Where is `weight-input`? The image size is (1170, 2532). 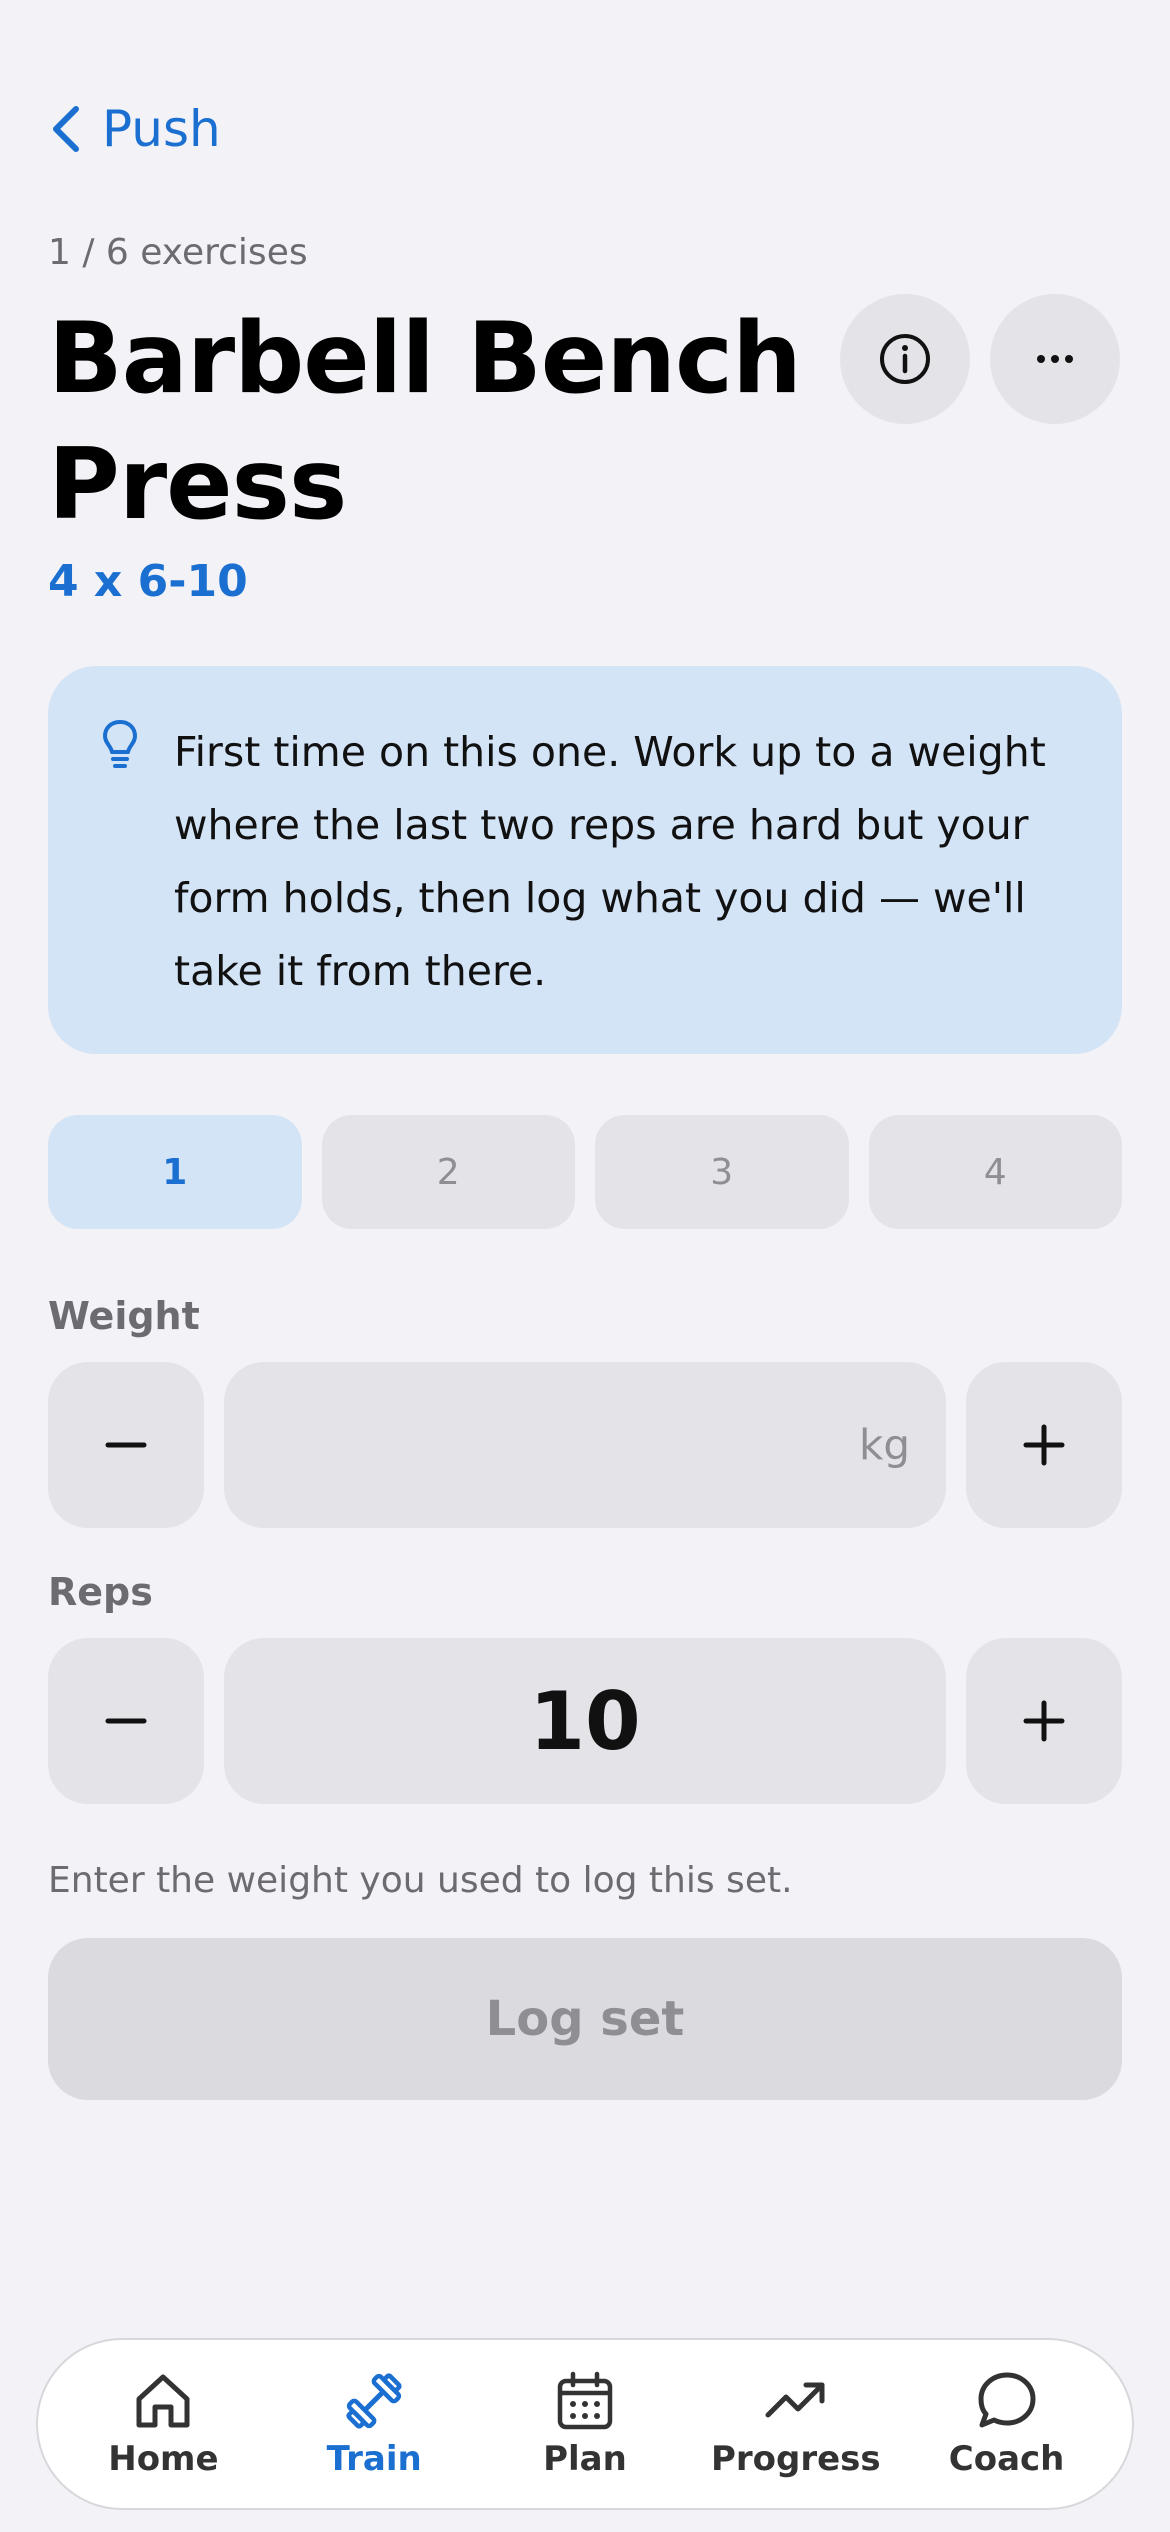
weight-input is located at coordinates (585, 1445).